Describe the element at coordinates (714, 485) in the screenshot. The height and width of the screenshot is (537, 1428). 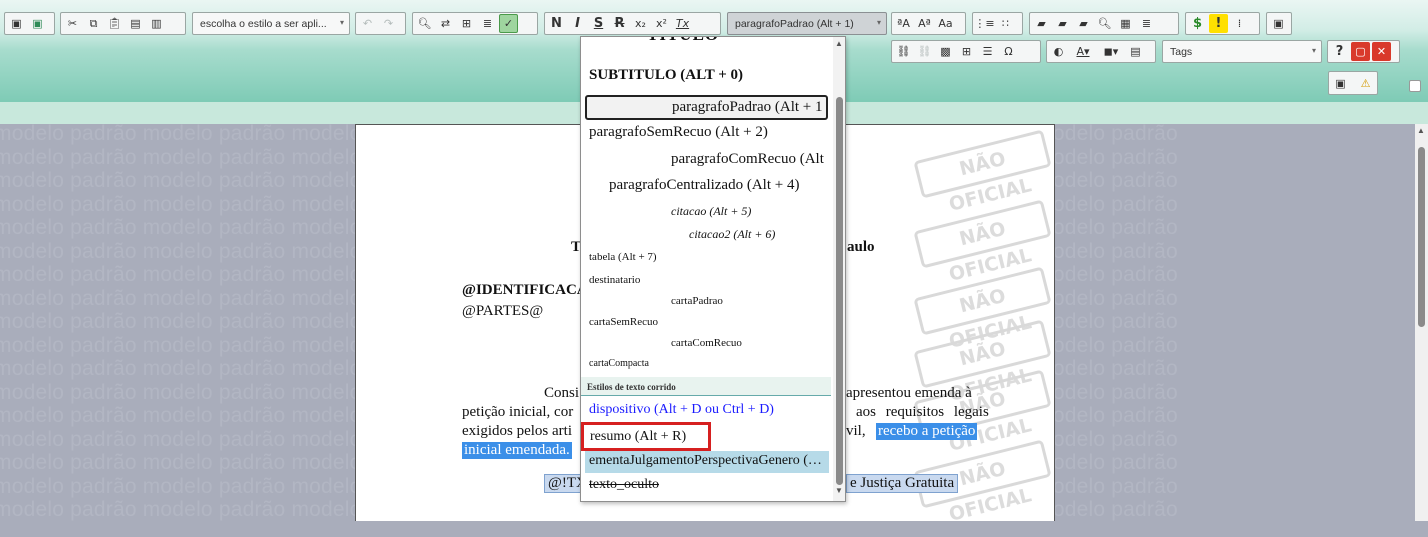
I see `dropdown-item-texto-oculto: texto_oculto` at that location.